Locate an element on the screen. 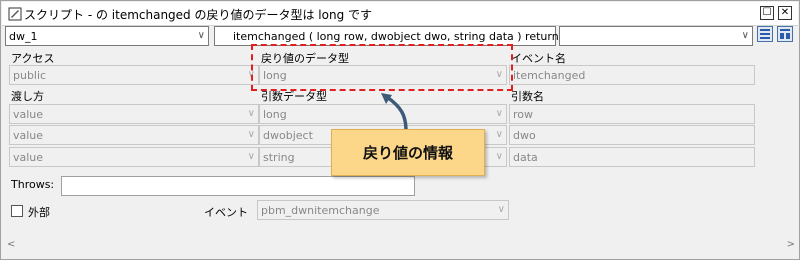 The height and width of the screenshot is (260, 800). script-icon is located at coordinates (15, 14).